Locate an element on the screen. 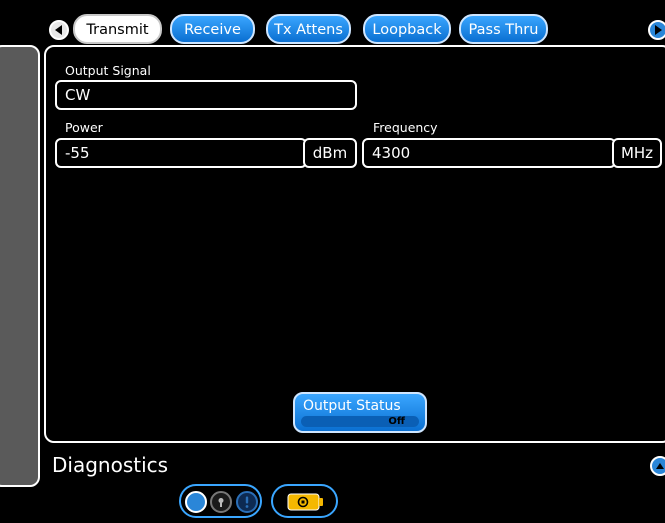 The height and width of the screenshot is (523, 665). tab-transmit: Transmit is located at coordinates (117, 29).